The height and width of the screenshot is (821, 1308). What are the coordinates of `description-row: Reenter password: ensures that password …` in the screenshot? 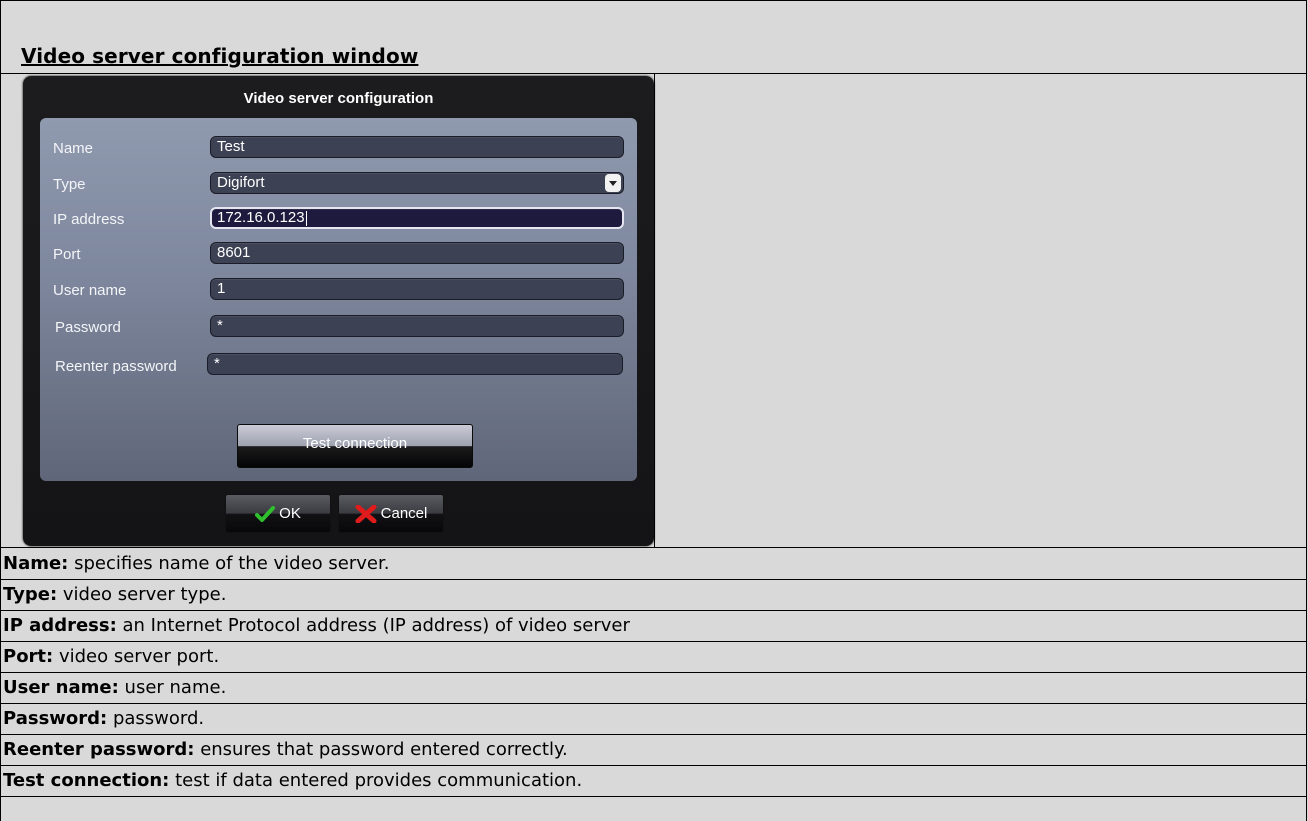 It's located at (285, 749).